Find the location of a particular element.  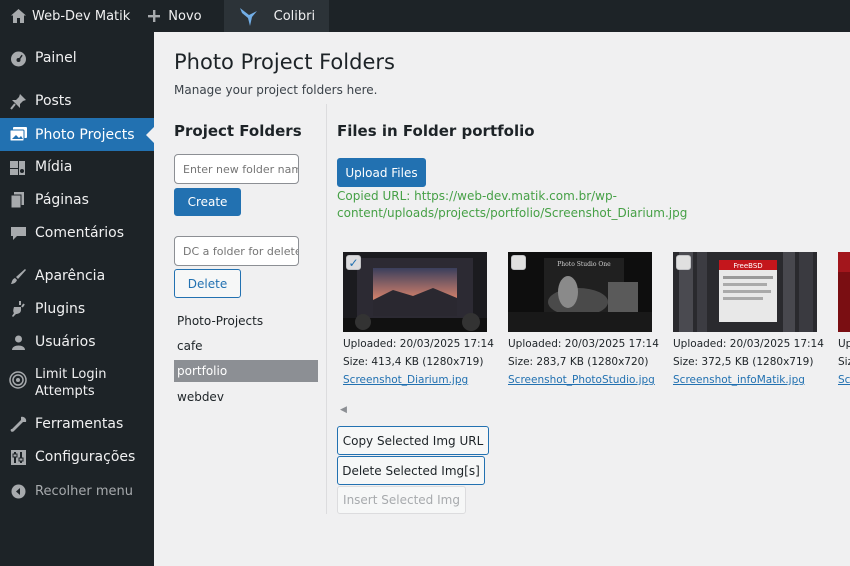

menu-label: Usuários is located at coordinates (65, 342).